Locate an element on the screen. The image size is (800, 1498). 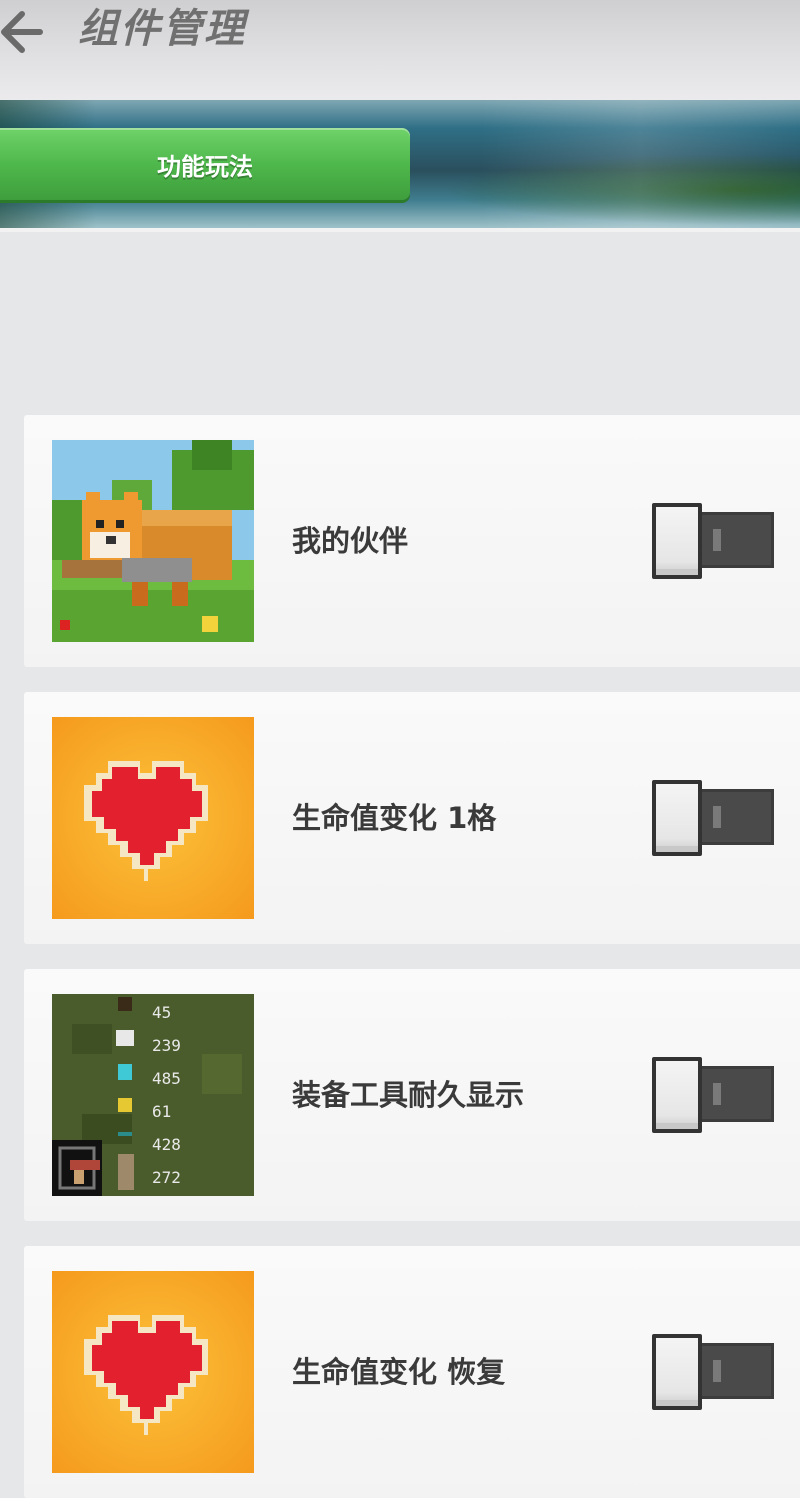
durability-value: 239 is located at coordinates (166, 1045).